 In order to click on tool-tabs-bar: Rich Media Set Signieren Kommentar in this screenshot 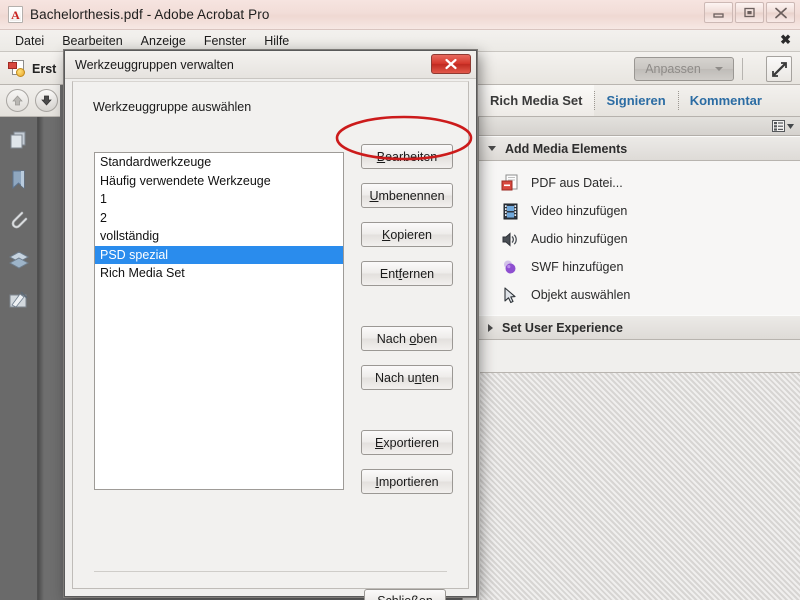, I will do `click(639, 101)`.